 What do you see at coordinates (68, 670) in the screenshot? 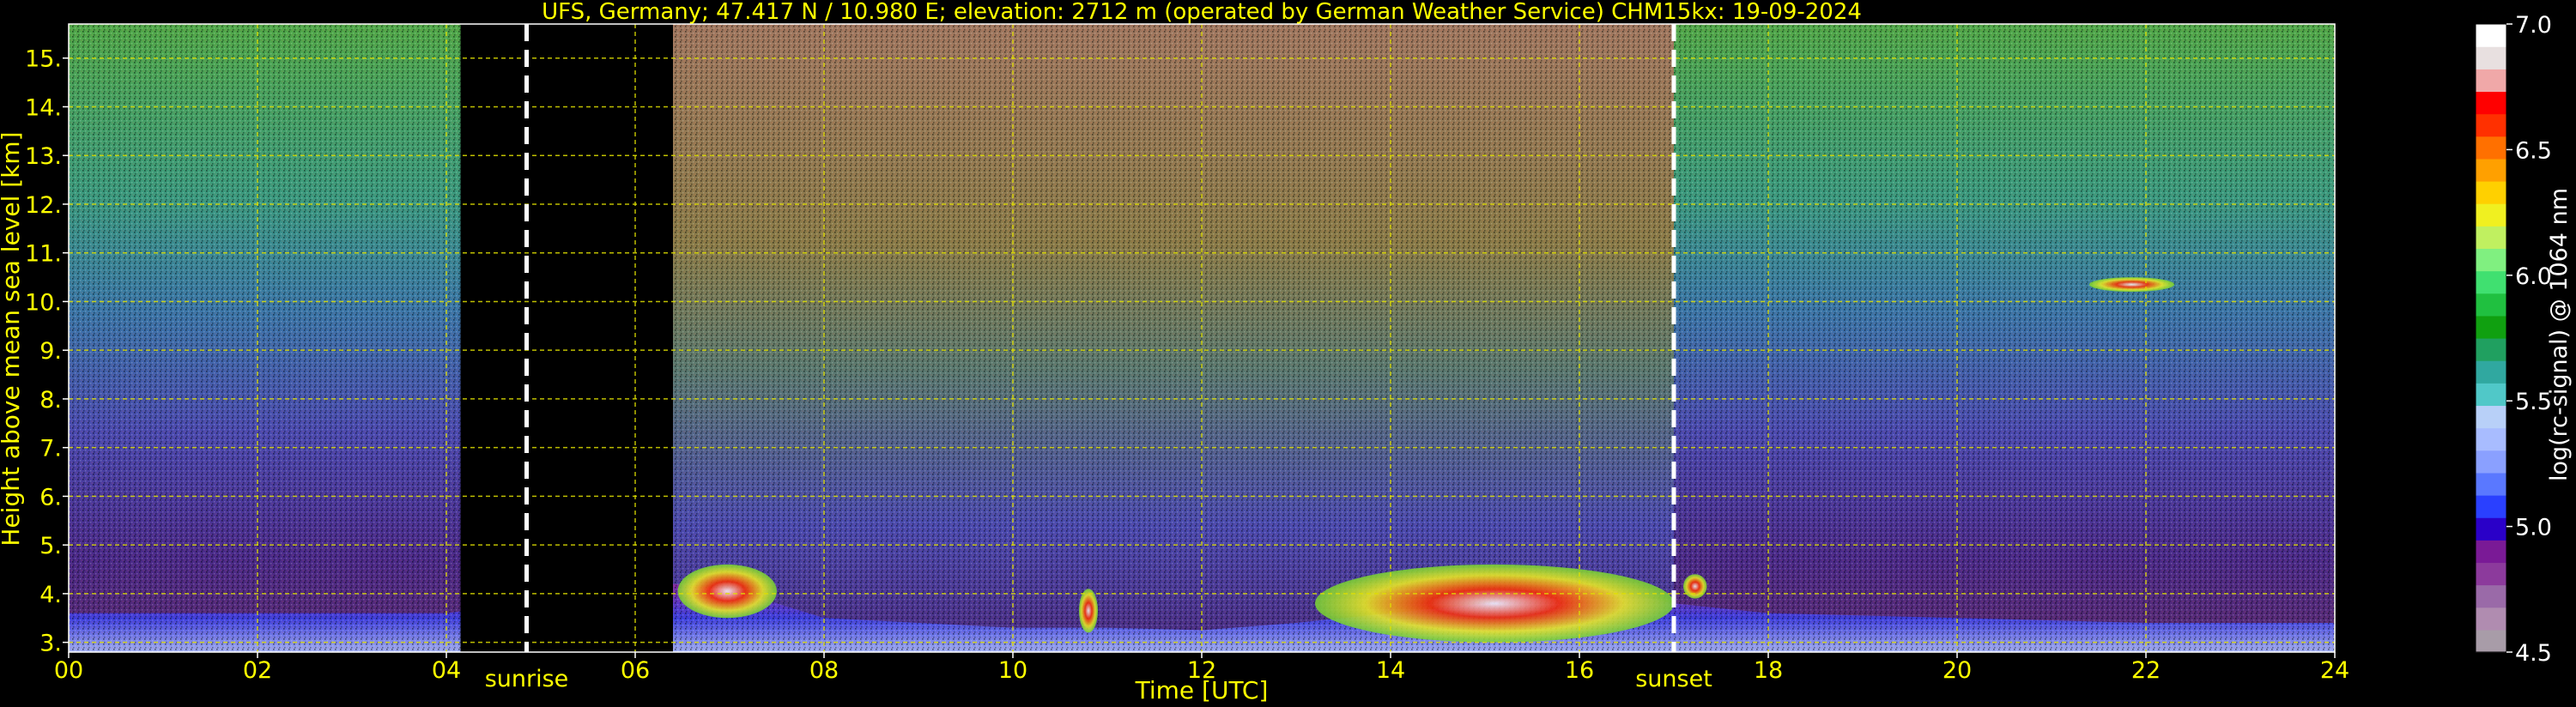
I see `x-tick-label: 00` at bounding box center [68, 670].